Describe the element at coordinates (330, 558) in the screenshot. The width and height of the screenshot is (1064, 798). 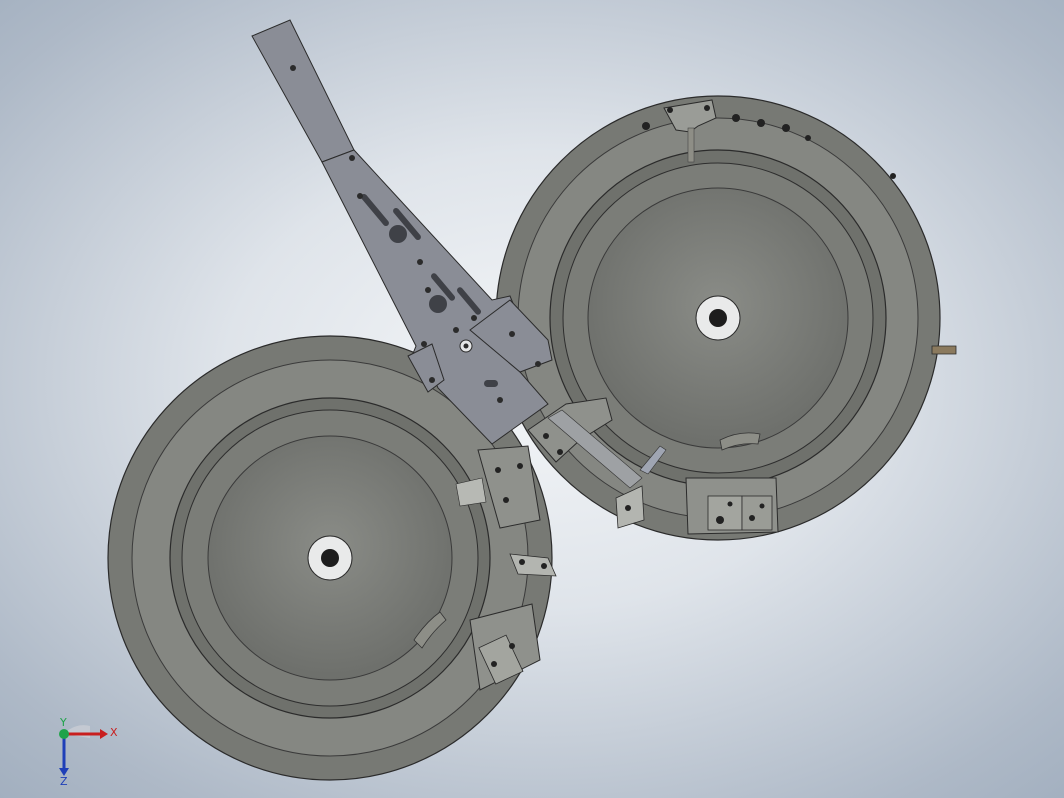
I see `left-bowl-center-hole` at that location.